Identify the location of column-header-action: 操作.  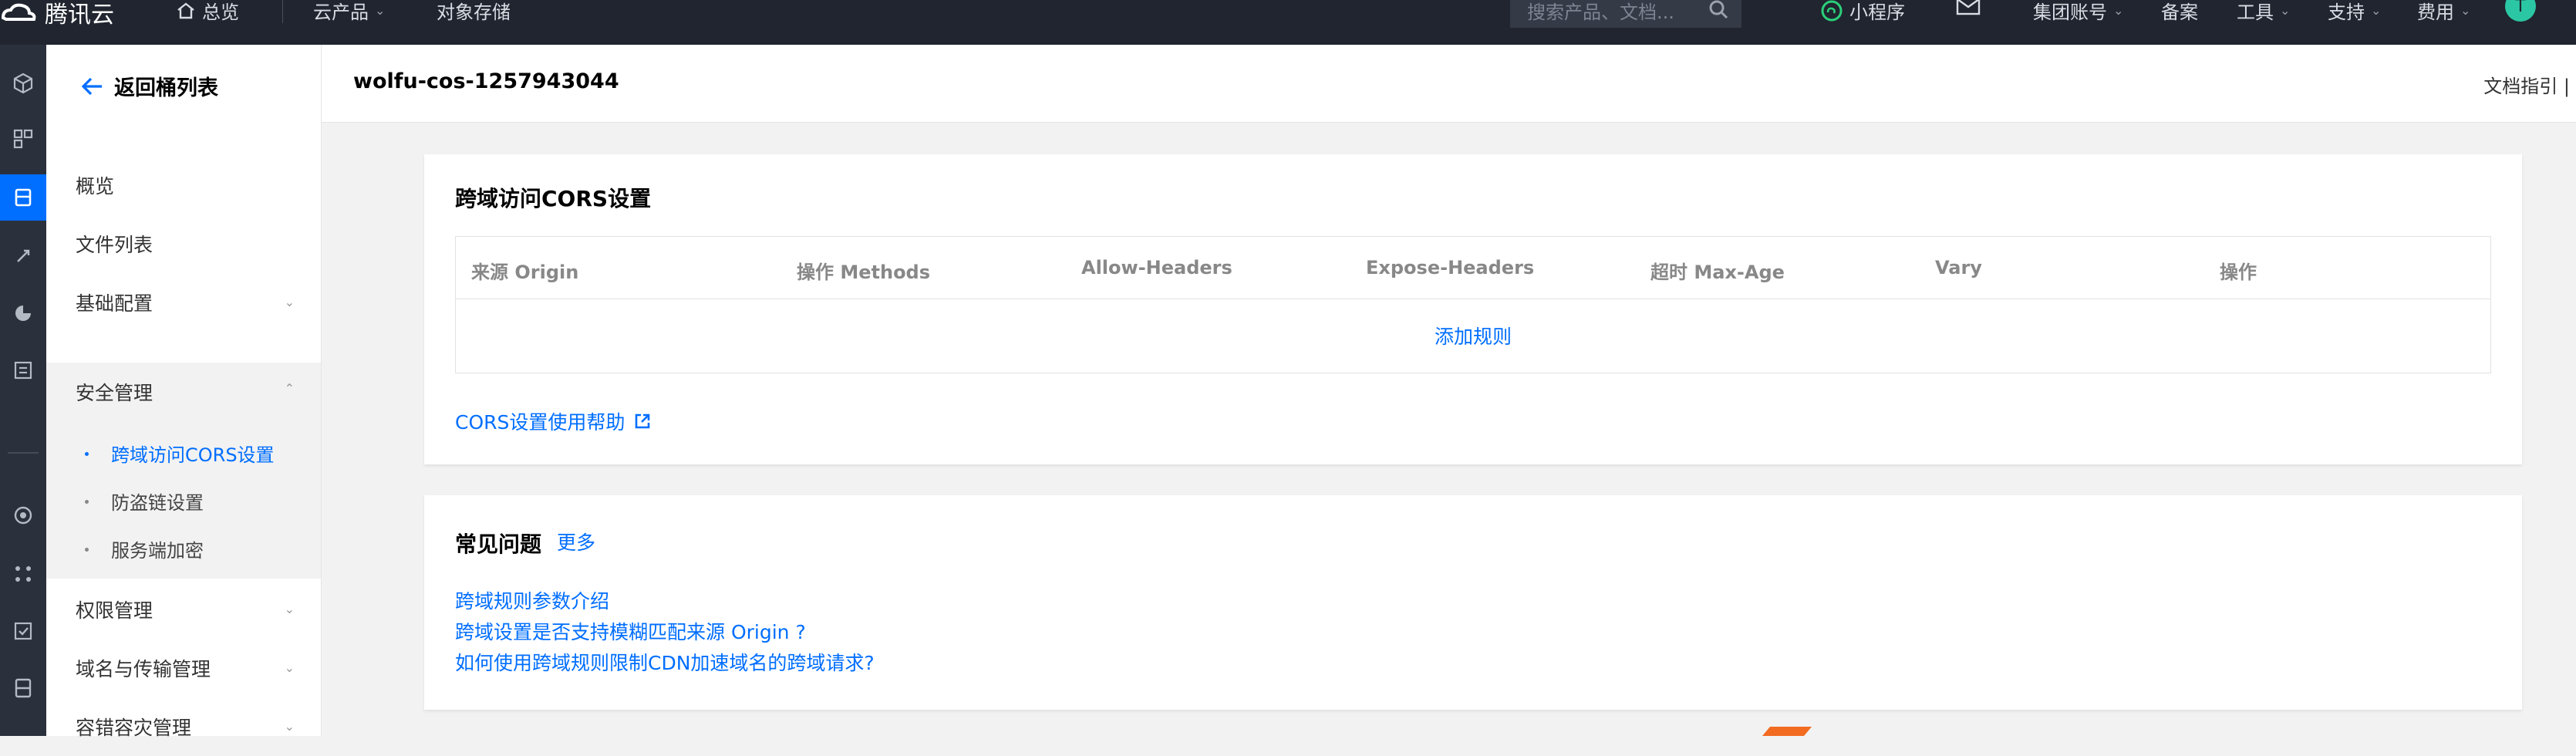
(2238, 273).